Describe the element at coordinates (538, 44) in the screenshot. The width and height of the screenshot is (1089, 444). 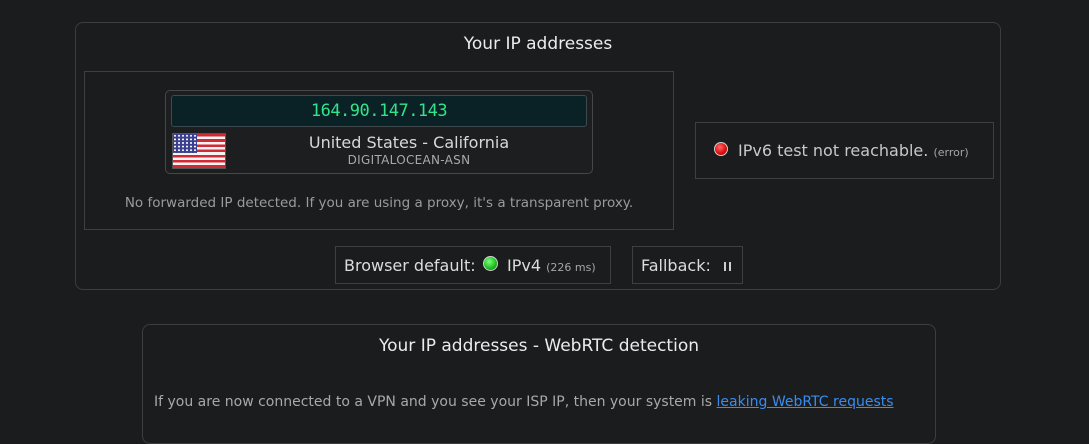
I see `ip-panel-title: Your IP addresses` at that location.